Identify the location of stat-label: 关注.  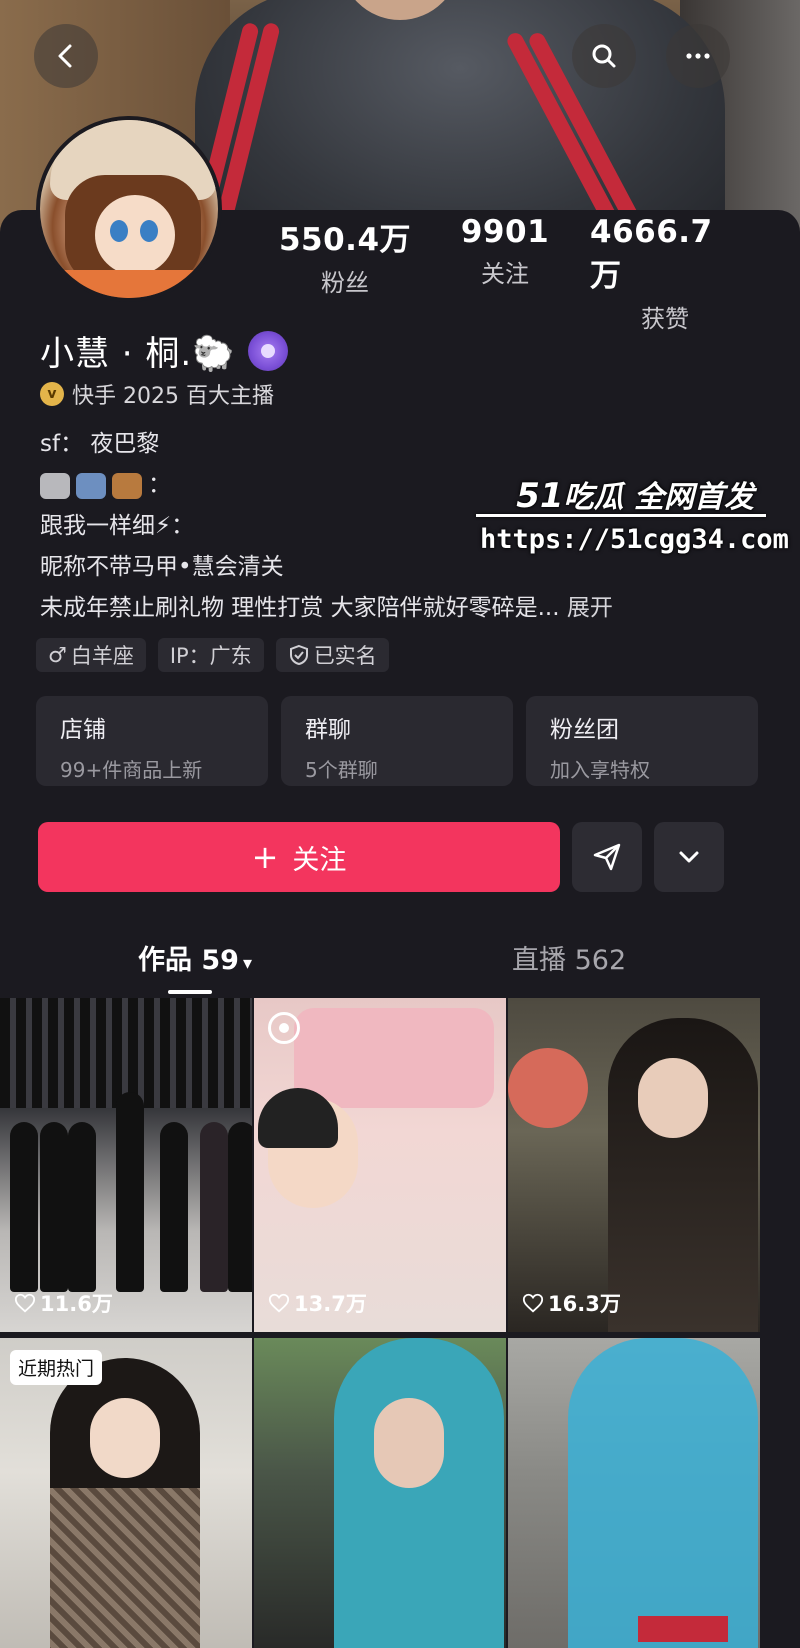
(505, 274).